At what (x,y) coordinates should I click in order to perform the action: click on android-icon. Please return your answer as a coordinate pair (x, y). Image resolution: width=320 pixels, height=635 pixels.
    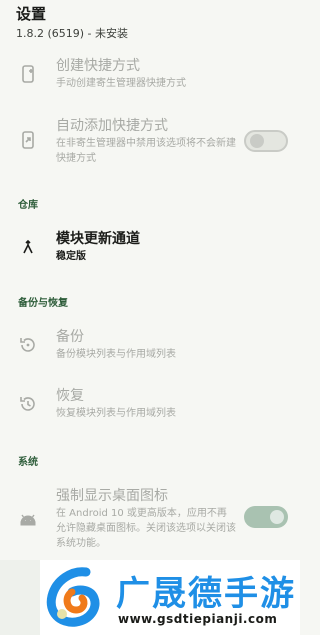
    Looking at the image, I should click on (28, 518).